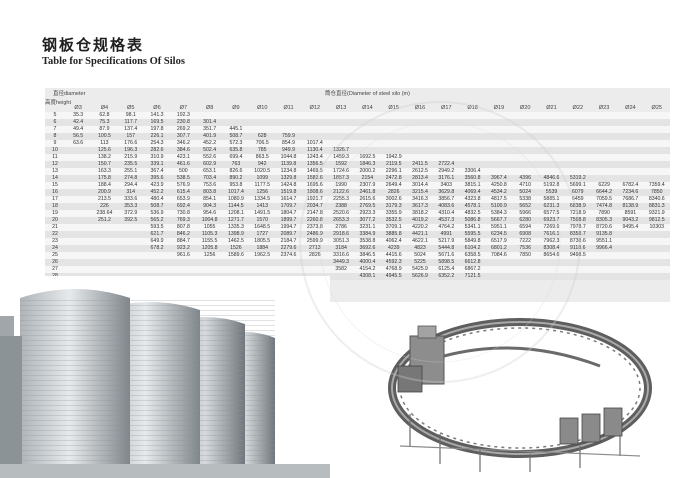  What do you see at coordinates (367, 220) in the screenshot?
I see `capacity-cell: 3077.2` at bounding box center [367, 220].